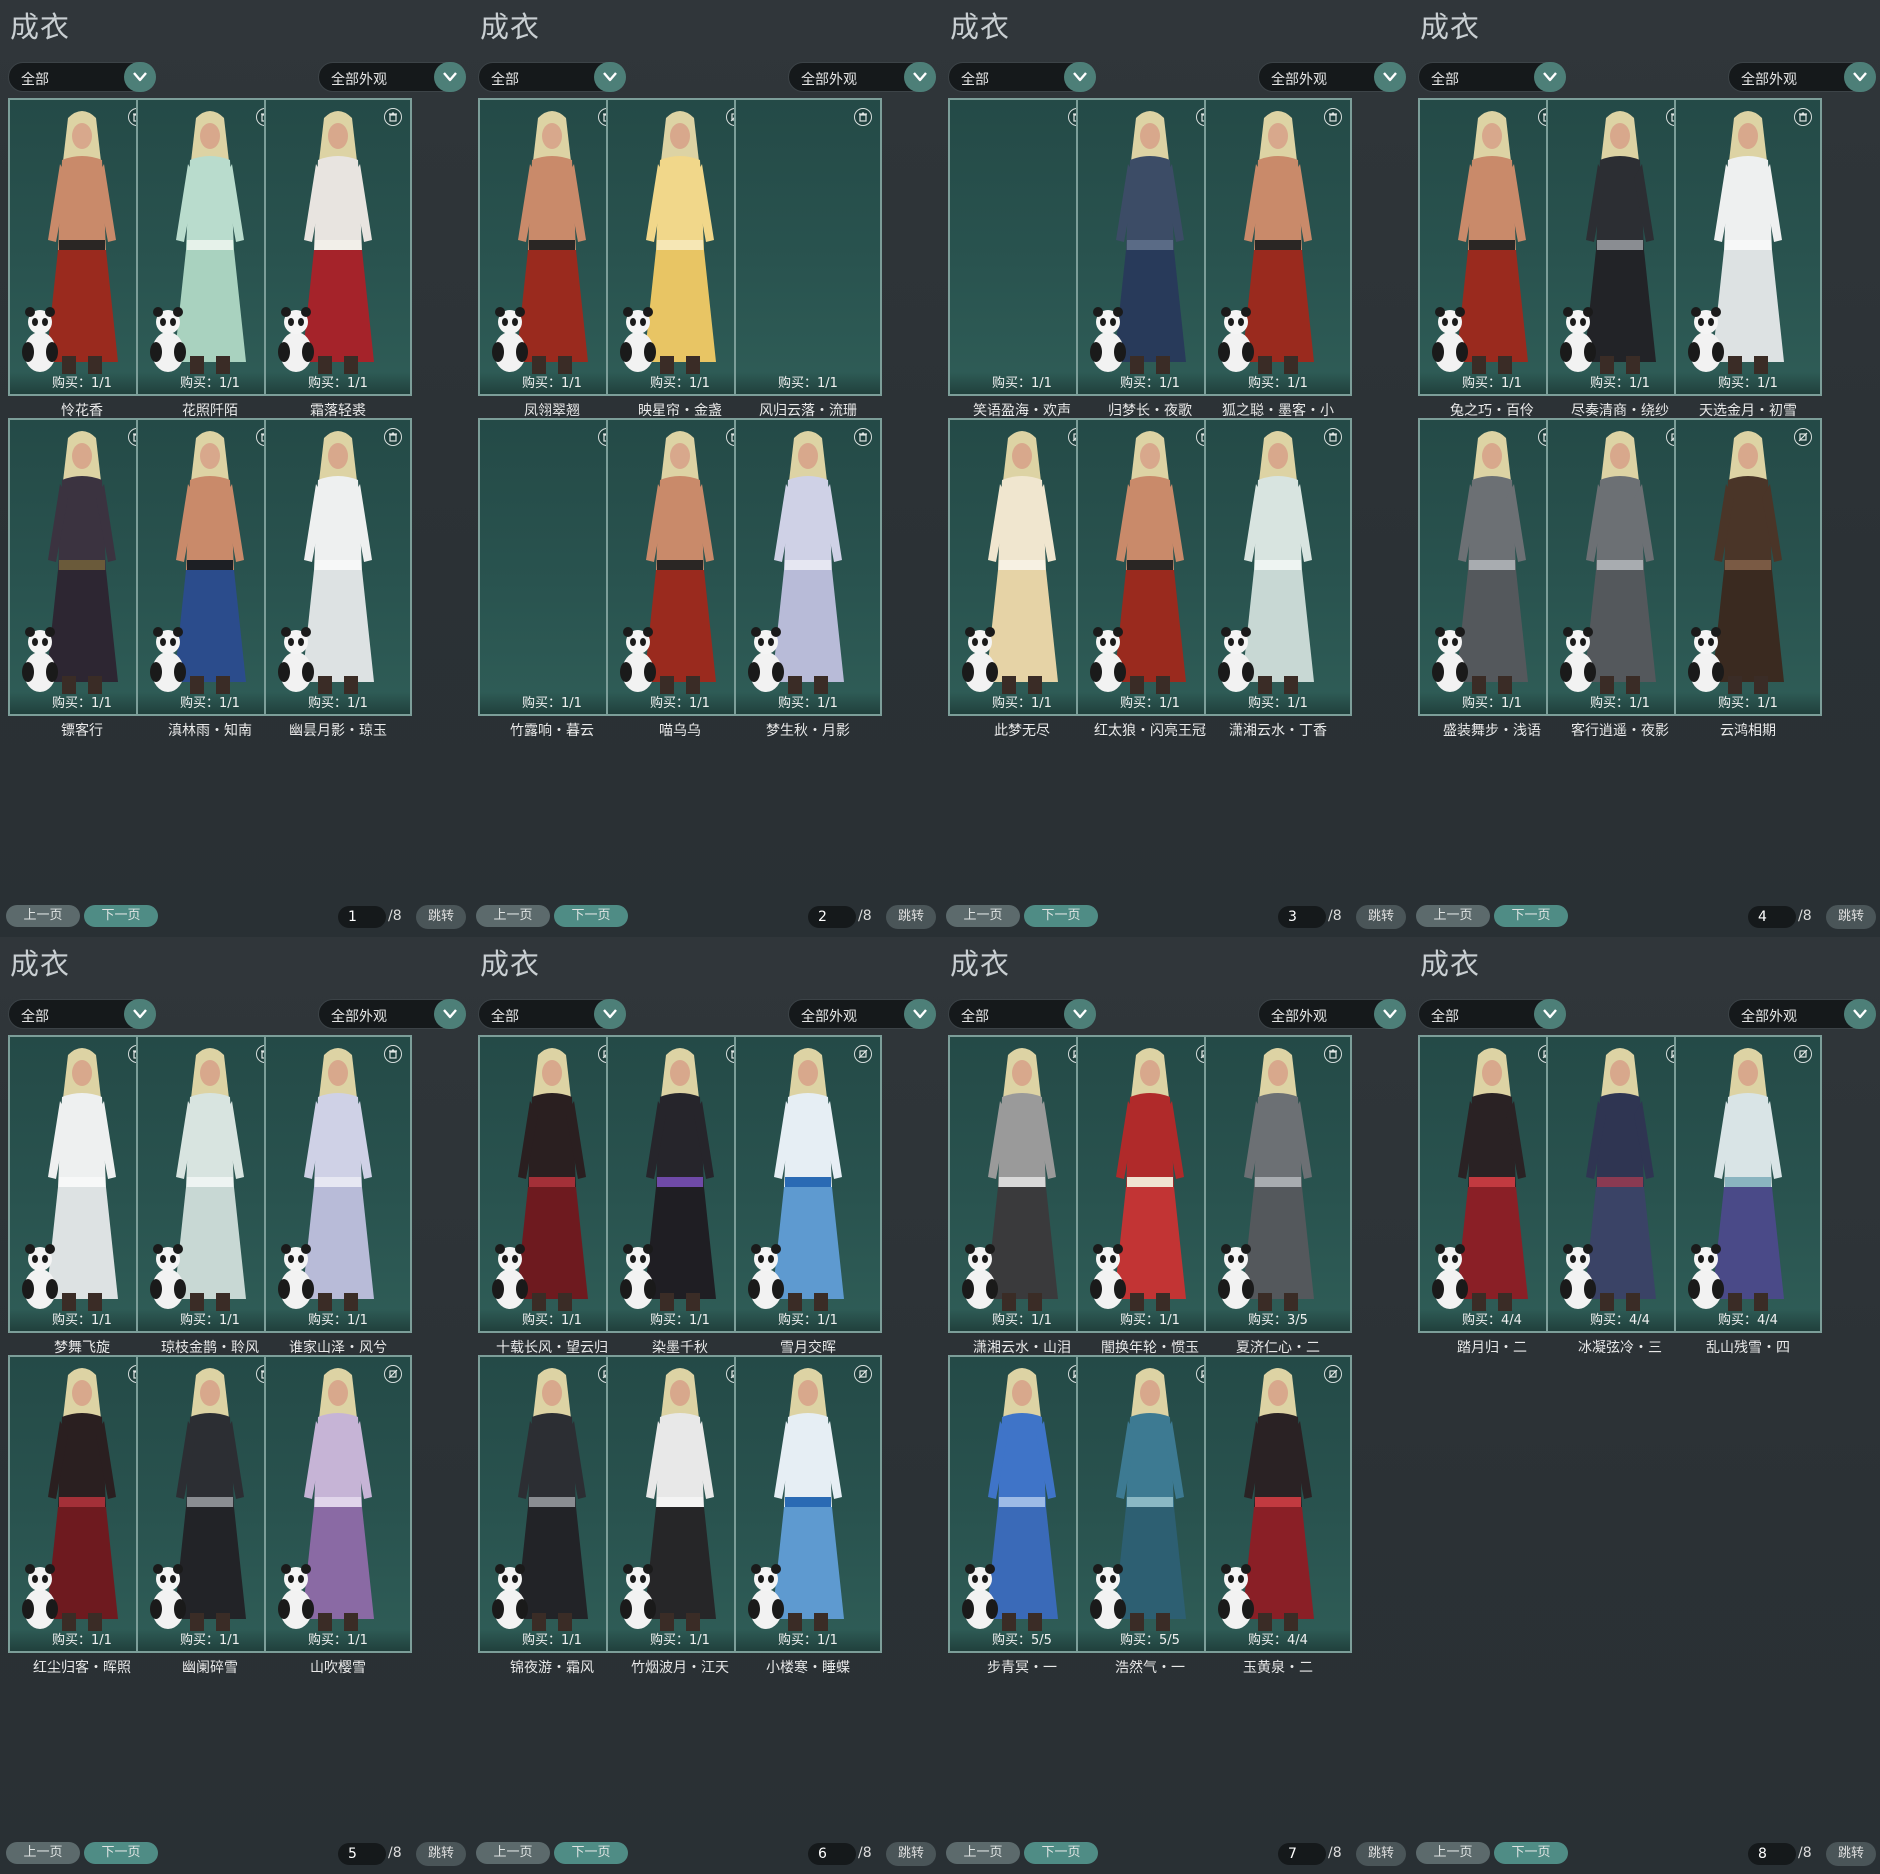  I want to click on page-number-input: 6, so click(832, 1854).